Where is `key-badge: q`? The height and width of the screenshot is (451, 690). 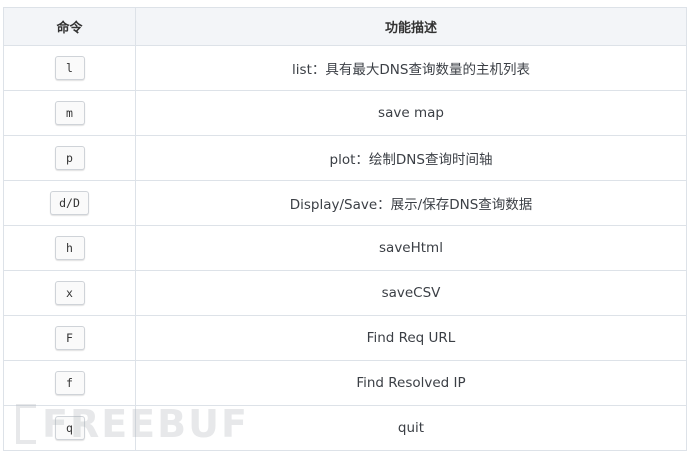 key-badge: q is located at coordinates (69, 428).